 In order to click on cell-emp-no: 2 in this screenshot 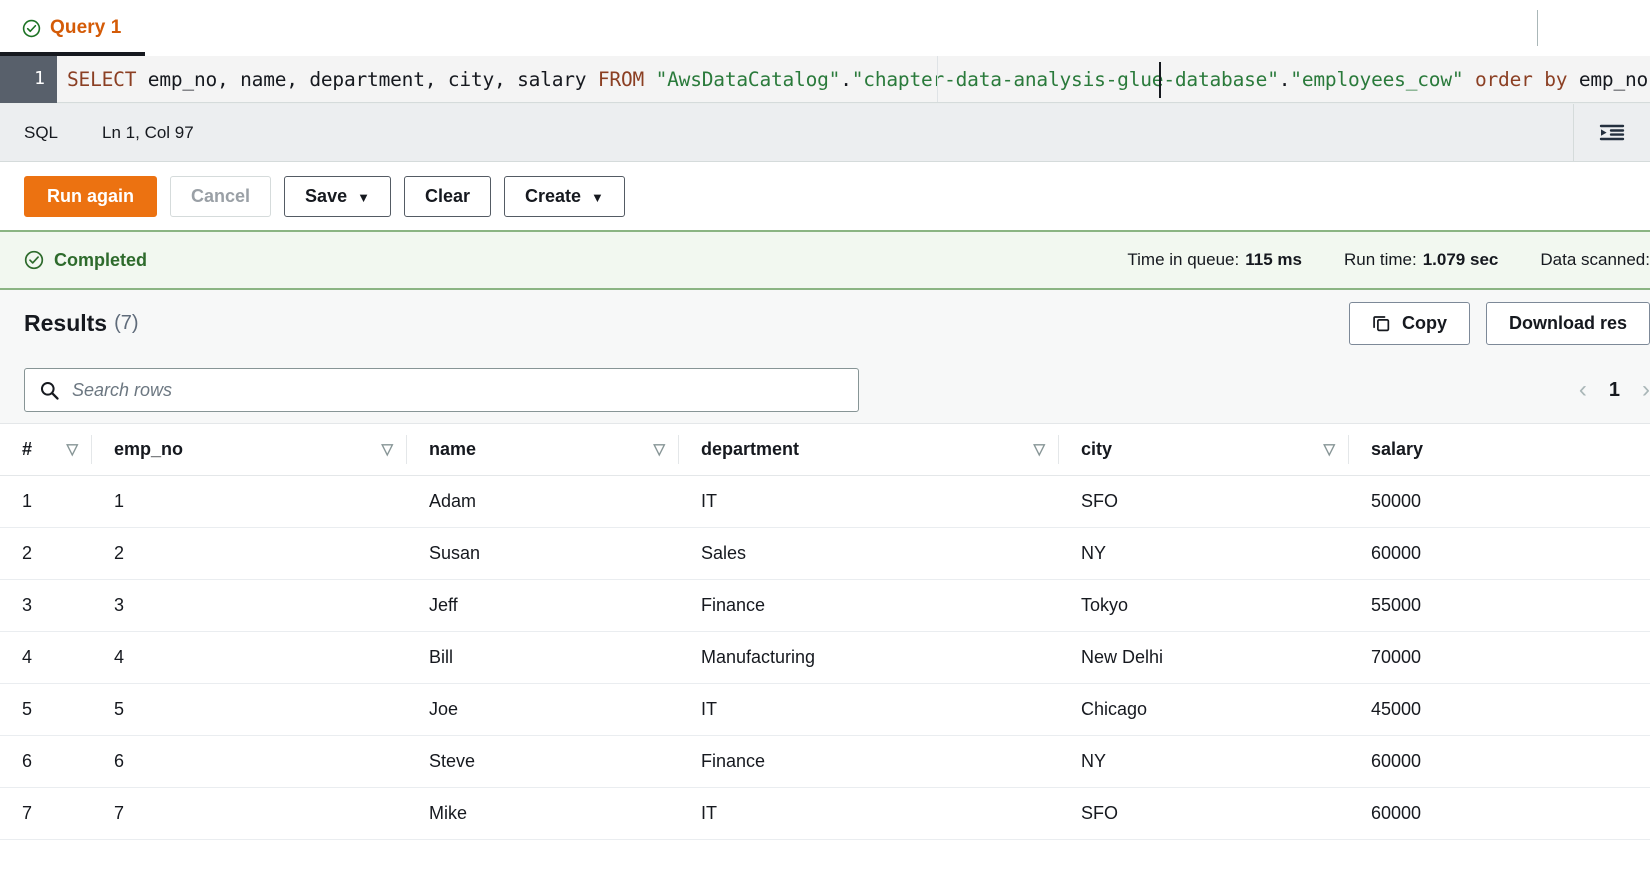, I will do `click(249, 553)`.